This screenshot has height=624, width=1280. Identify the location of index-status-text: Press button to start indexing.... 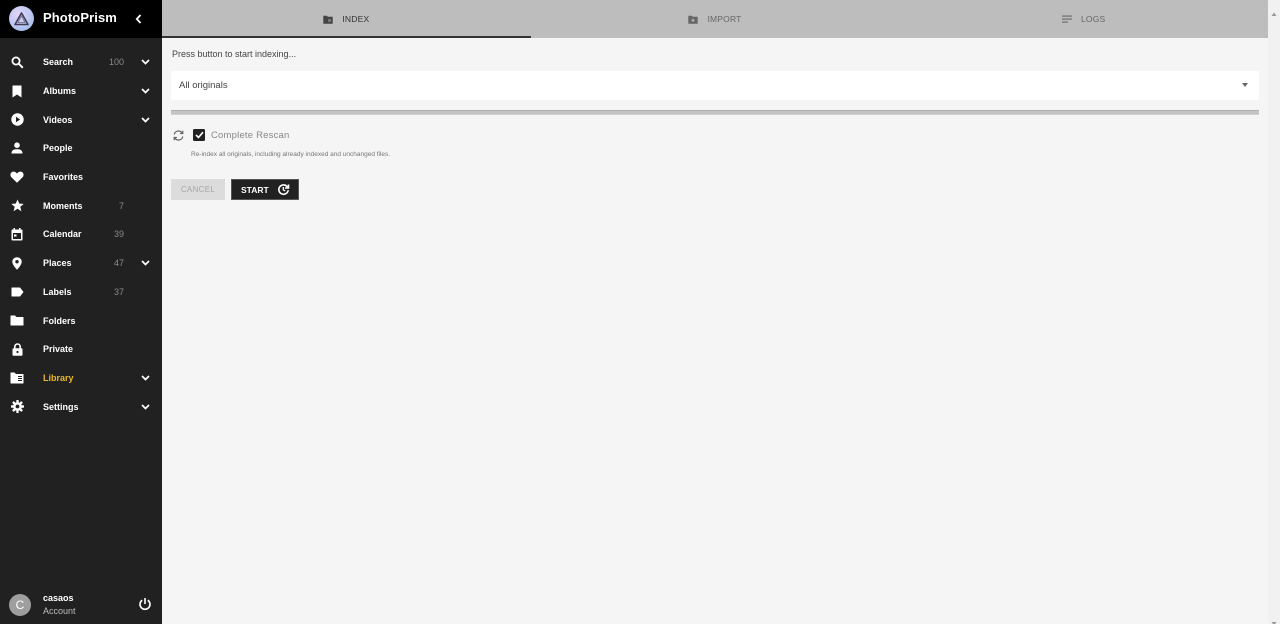
(234, 54).